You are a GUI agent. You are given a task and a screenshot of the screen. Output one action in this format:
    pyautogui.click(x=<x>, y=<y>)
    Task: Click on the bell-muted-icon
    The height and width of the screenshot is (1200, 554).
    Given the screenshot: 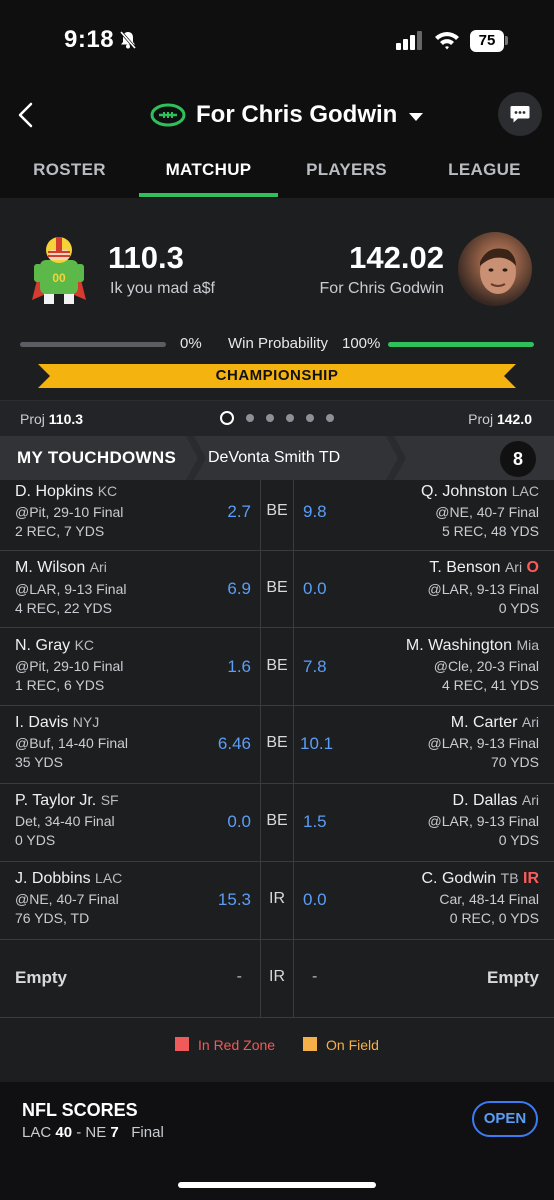 What is the action you would take?
    pyautogui.click(x=128, y=40)
    